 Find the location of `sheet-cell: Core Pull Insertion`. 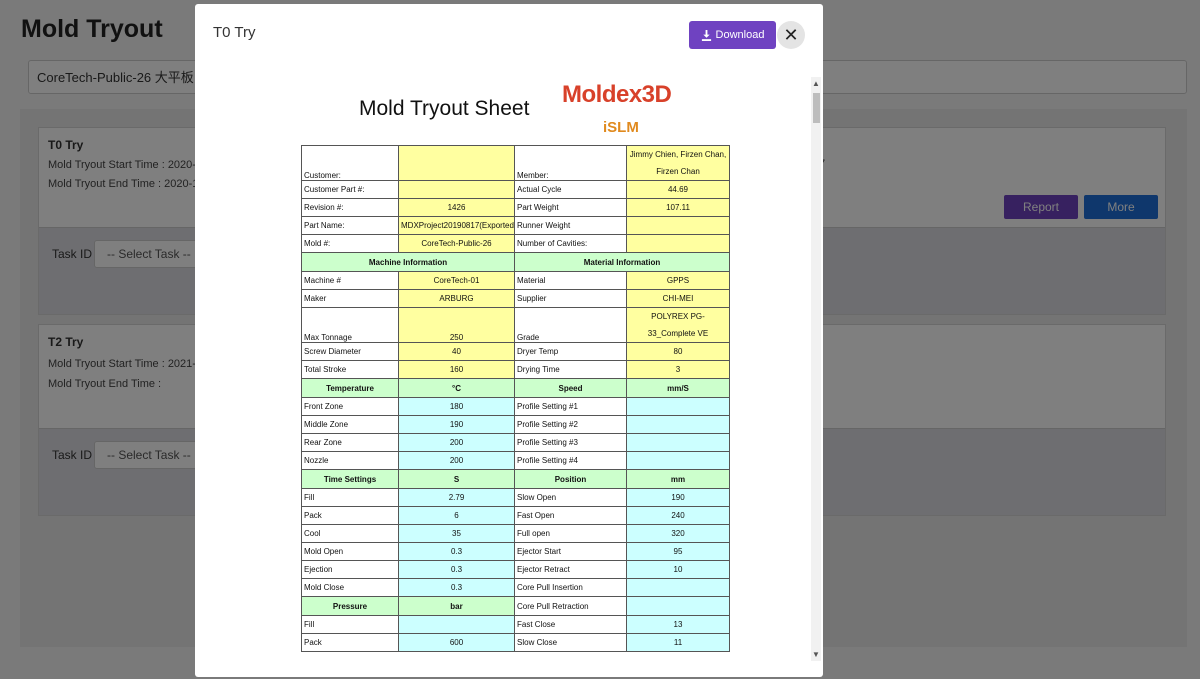

sheet-cell: Core Pull Insertion is located at coordinates (570, 587).